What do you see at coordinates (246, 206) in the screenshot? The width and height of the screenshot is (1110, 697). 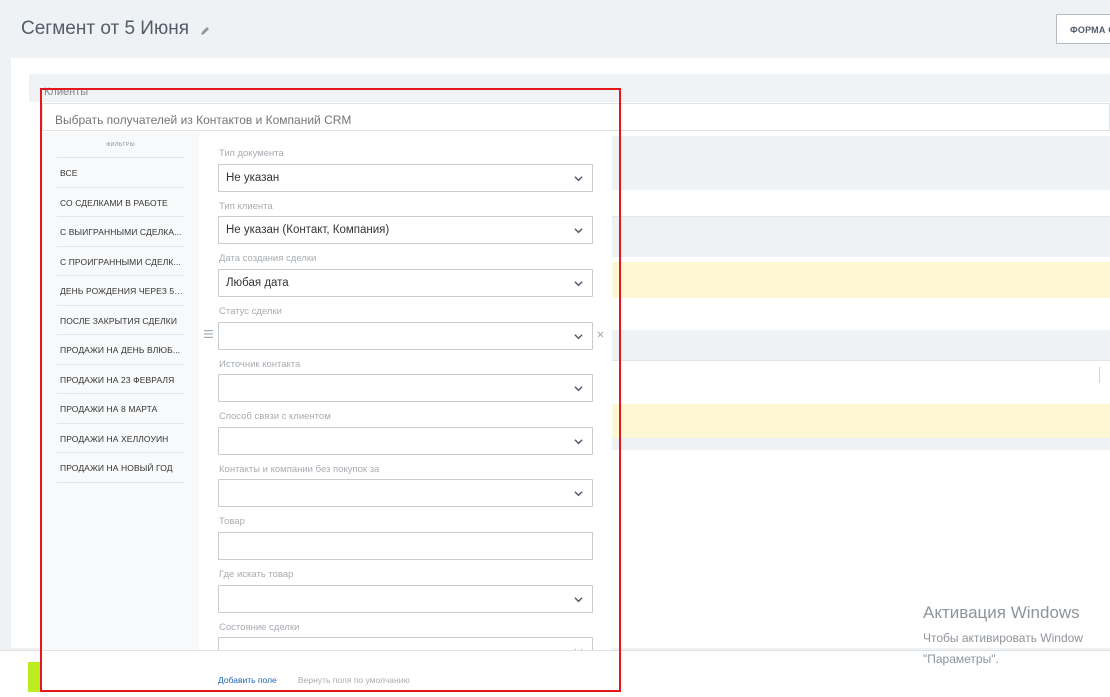 I see `field-label-client-type: Тип клиента` at bounding box center [246, 206].